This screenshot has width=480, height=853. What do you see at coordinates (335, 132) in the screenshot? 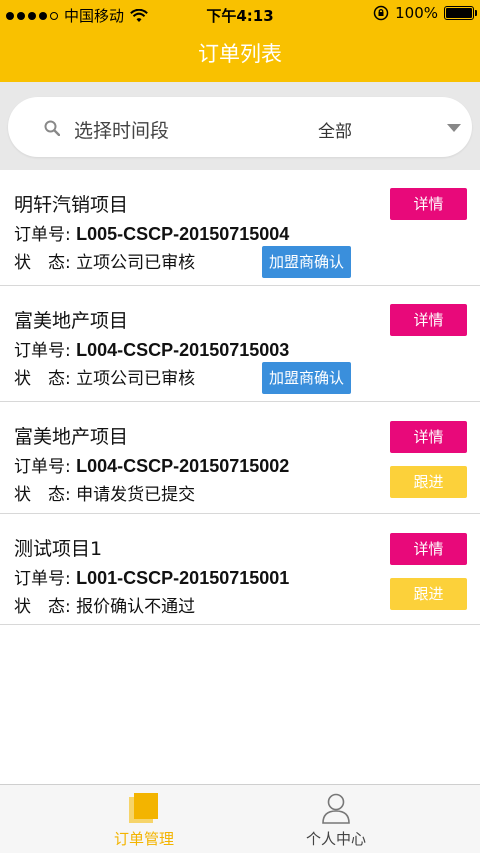
I see `time-range-value: 全部` at bounding box center [335, 132].